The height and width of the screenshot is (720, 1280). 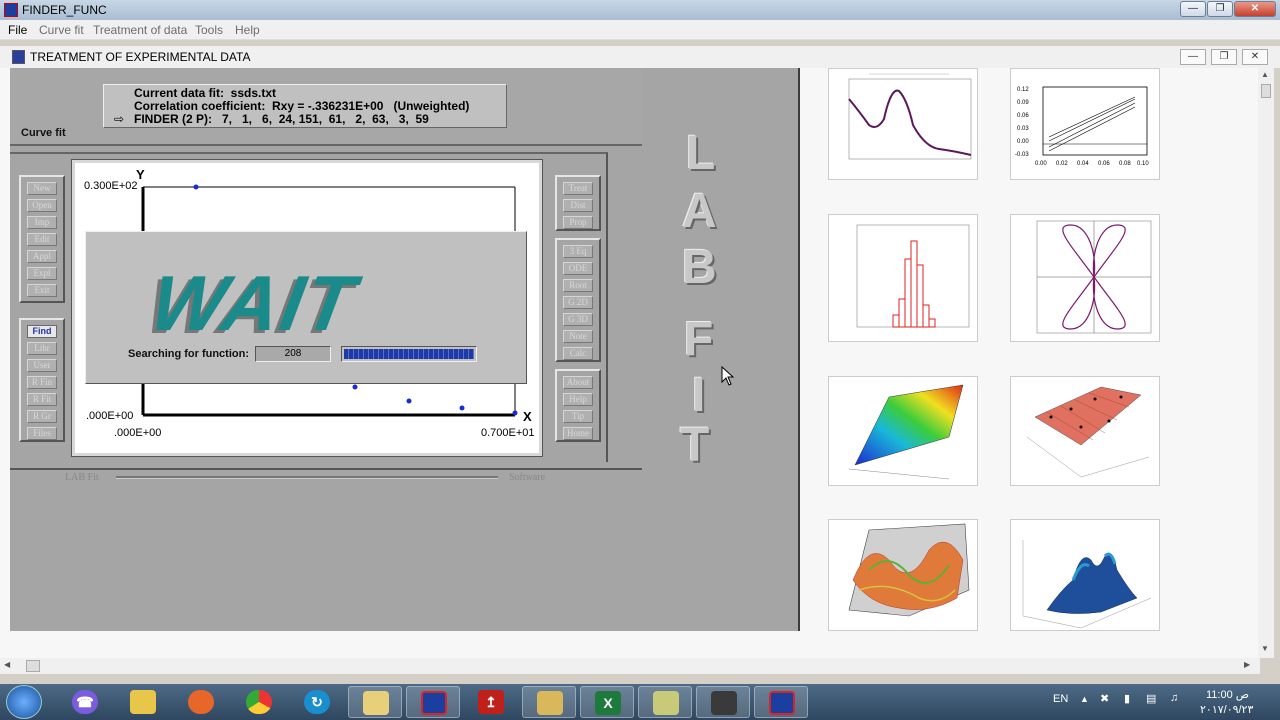 I want to click on note-button: Note, so click(x=578, y=336).